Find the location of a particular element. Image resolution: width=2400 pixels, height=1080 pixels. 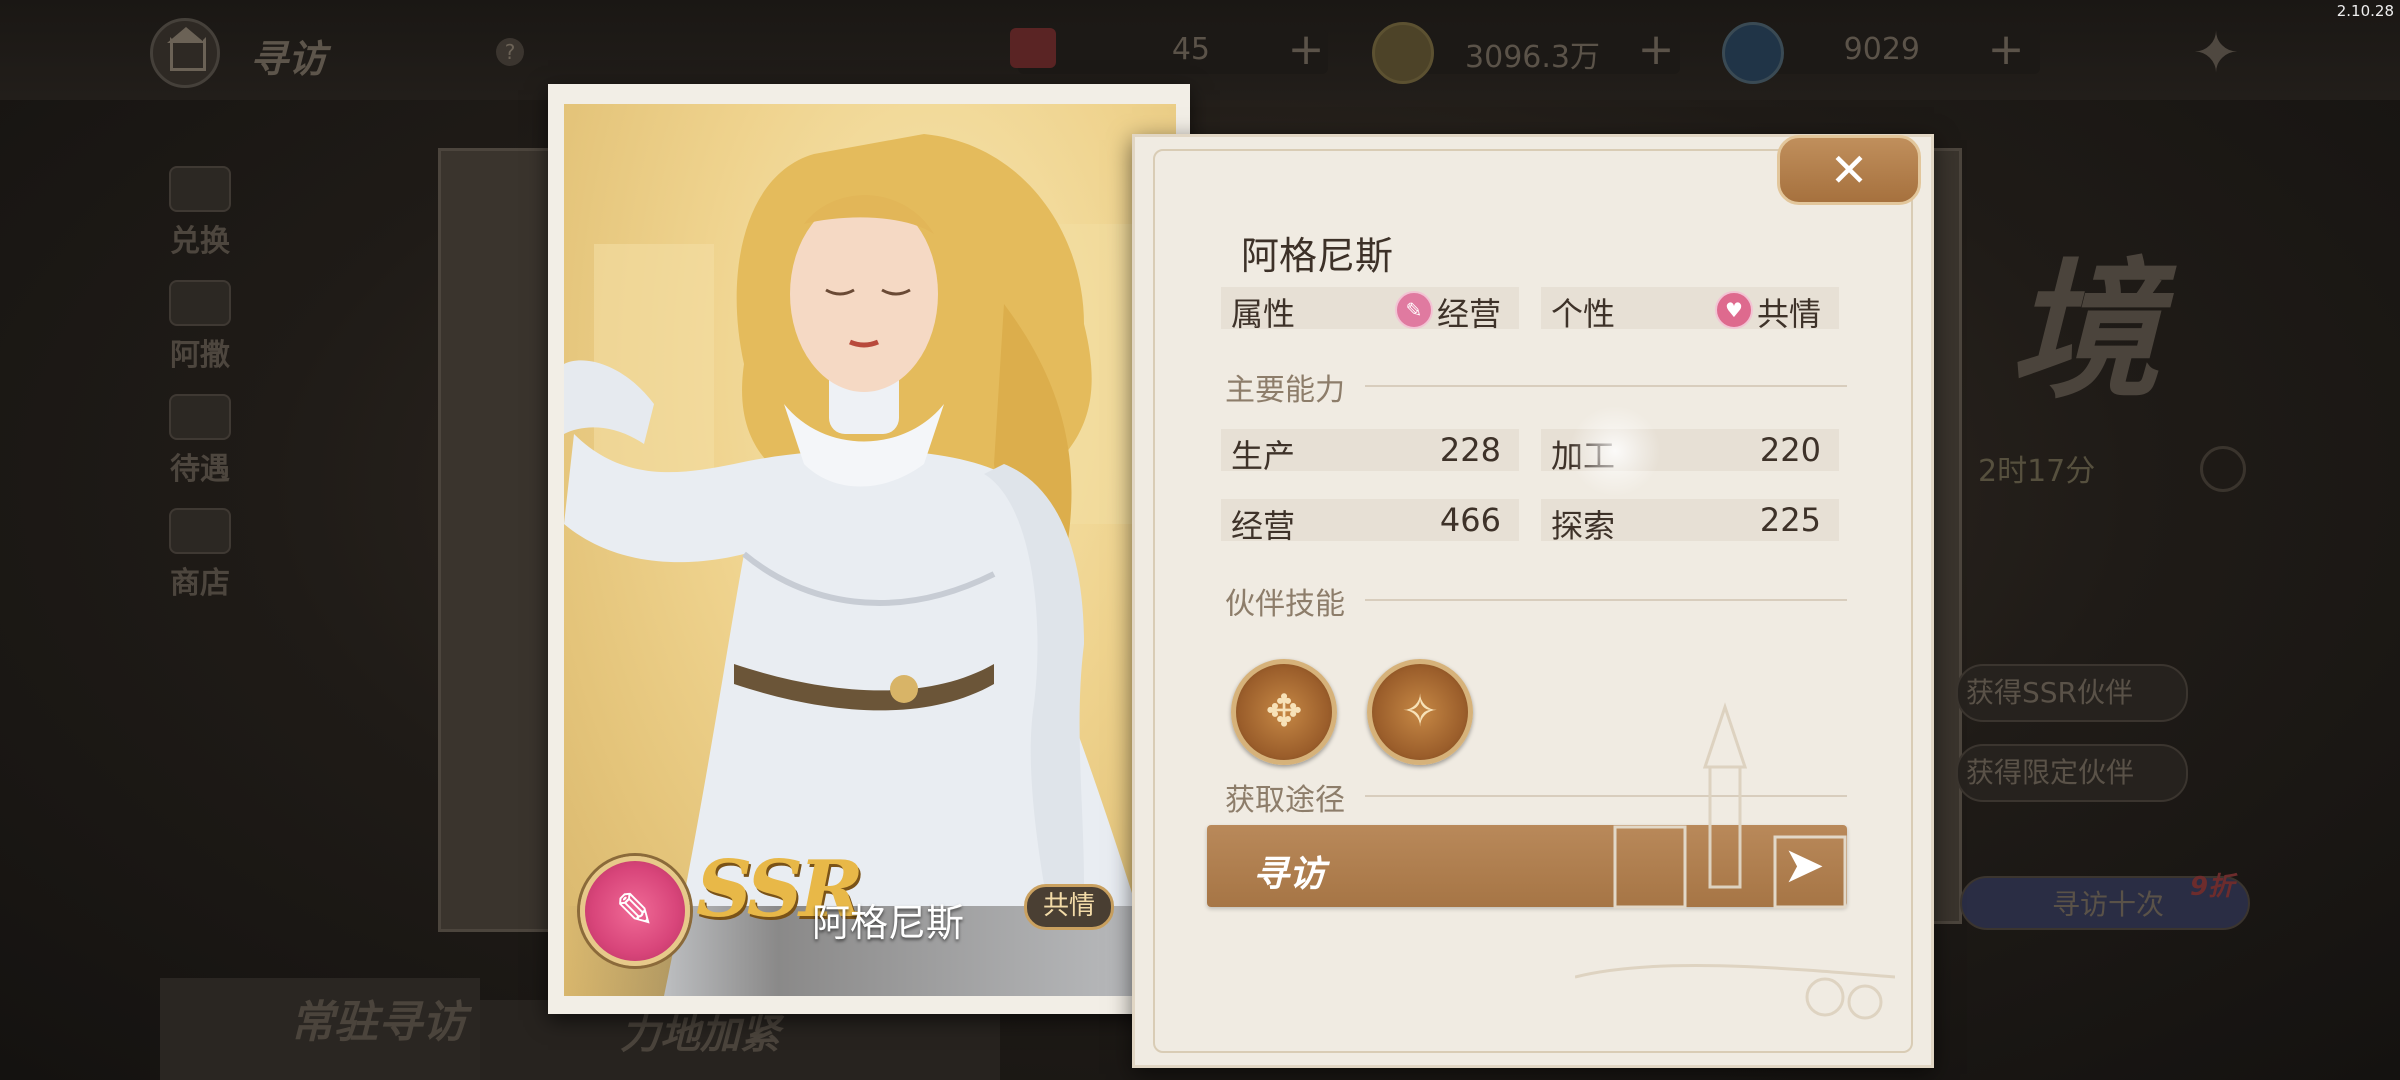

gem-icon is located at coordinates (1753, 53).